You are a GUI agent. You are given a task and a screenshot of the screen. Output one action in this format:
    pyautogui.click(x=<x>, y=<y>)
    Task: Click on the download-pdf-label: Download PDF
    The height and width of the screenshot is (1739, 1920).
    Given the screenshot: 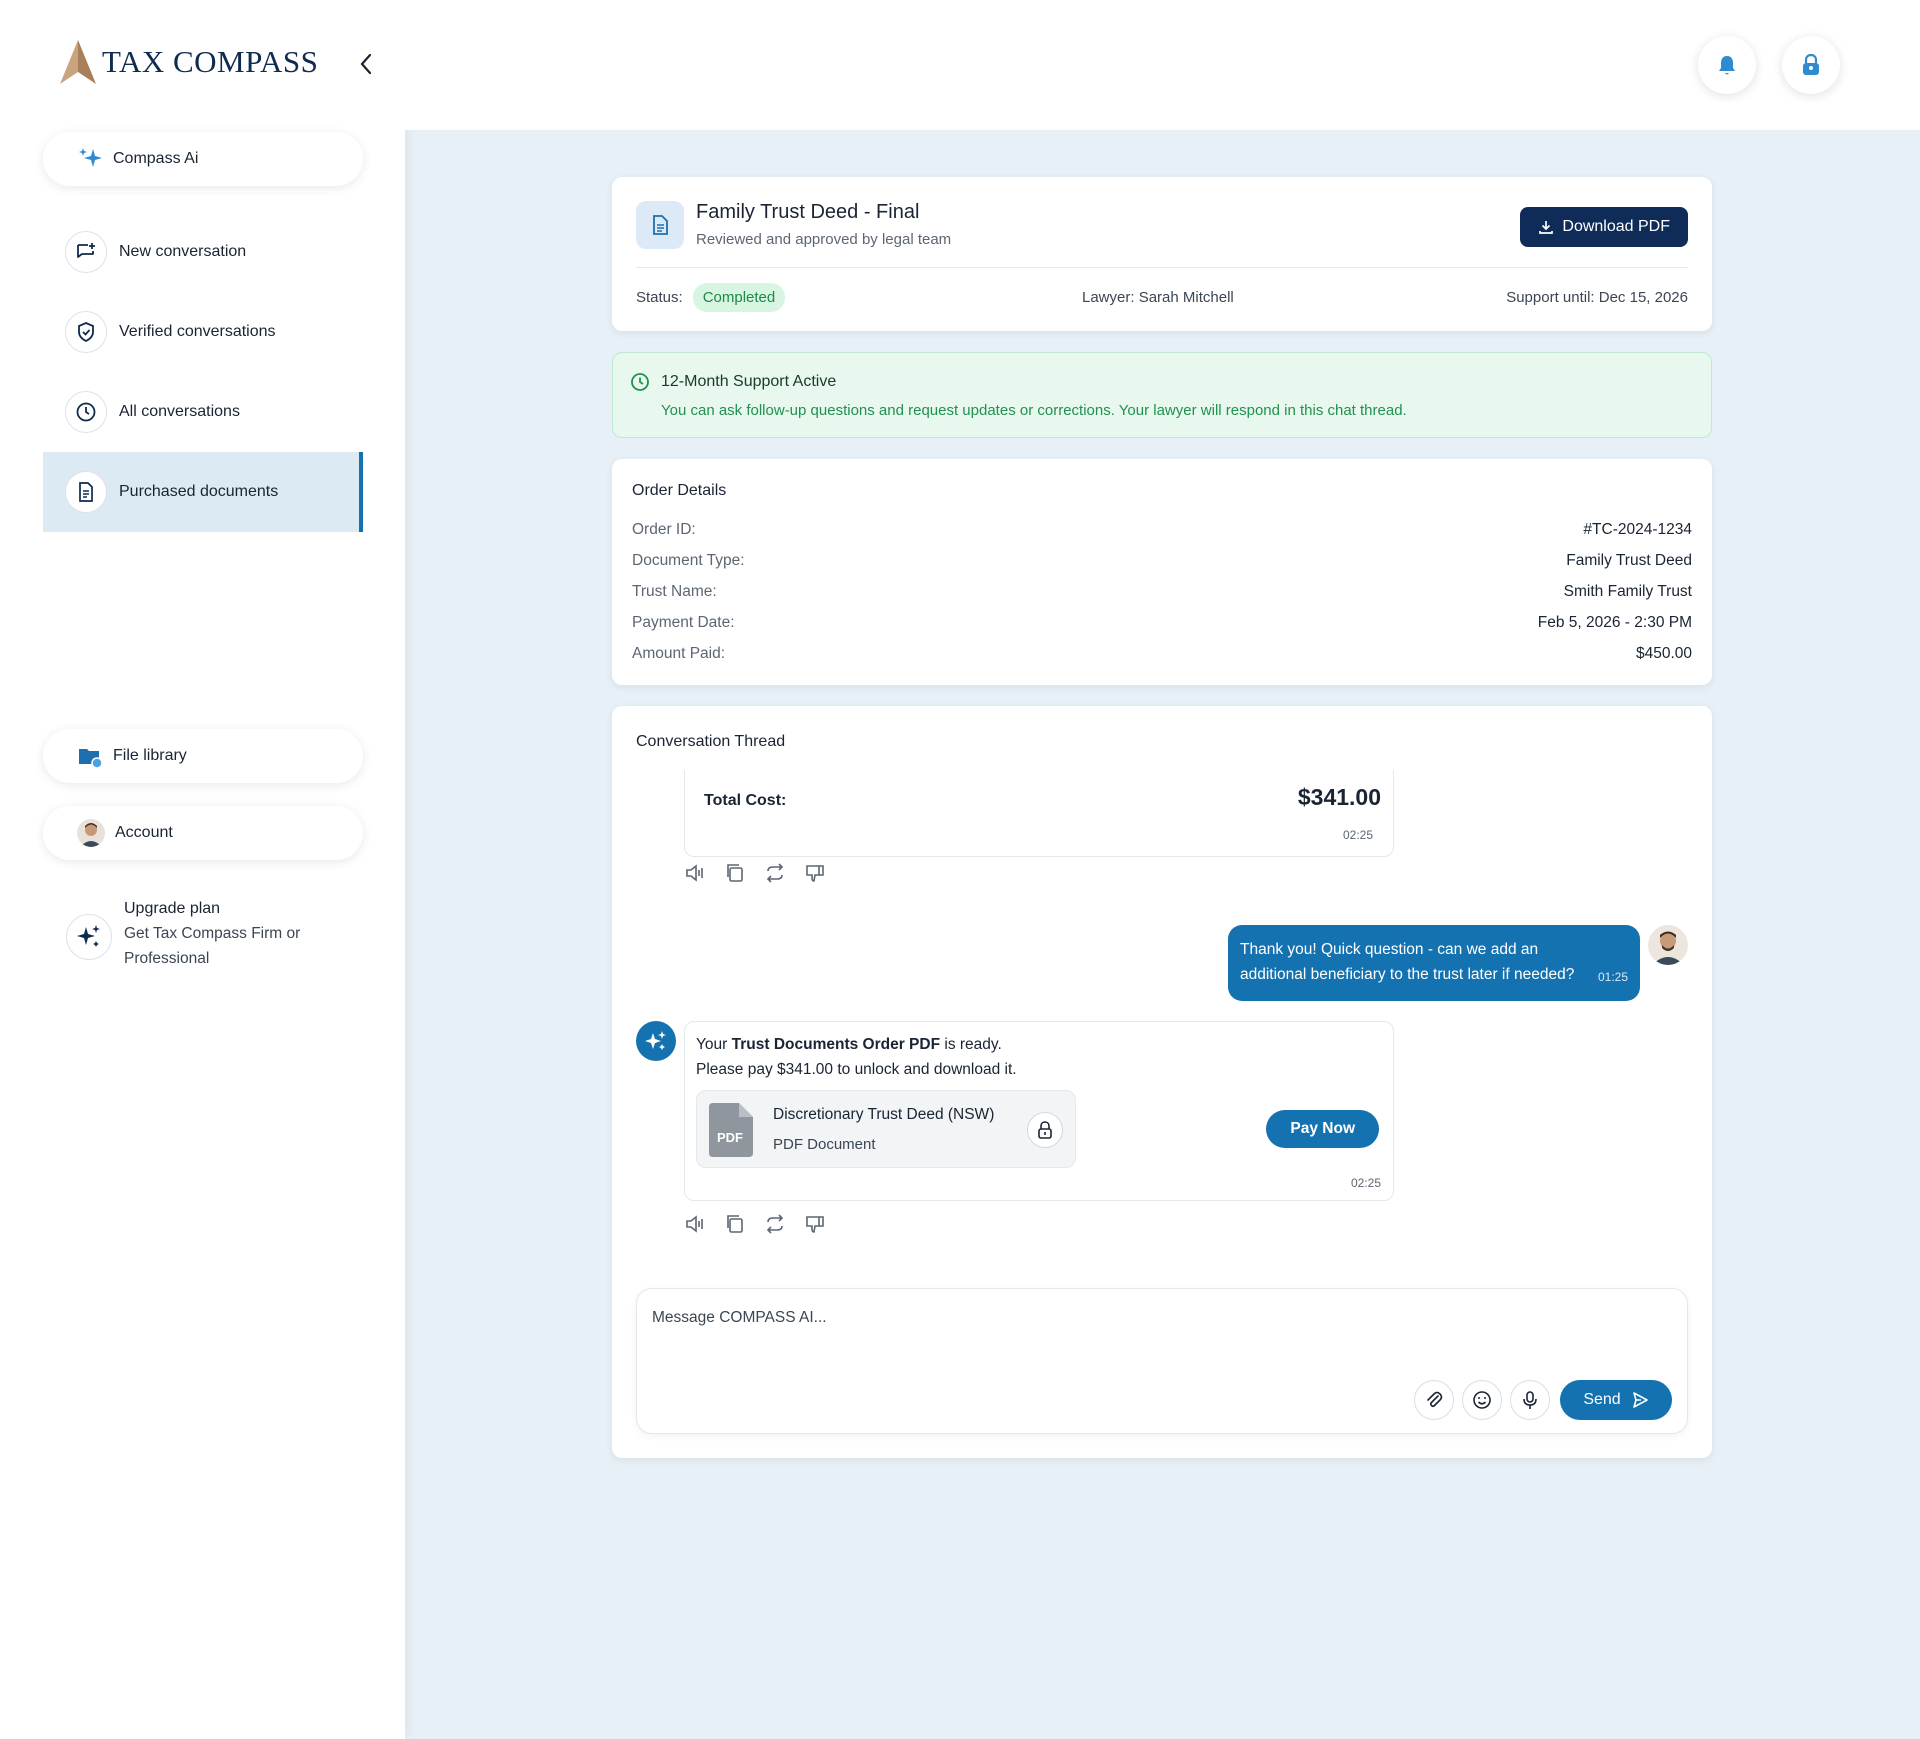 What is the action you would take?
    pyautogui.click(x=1616, y=226)
    